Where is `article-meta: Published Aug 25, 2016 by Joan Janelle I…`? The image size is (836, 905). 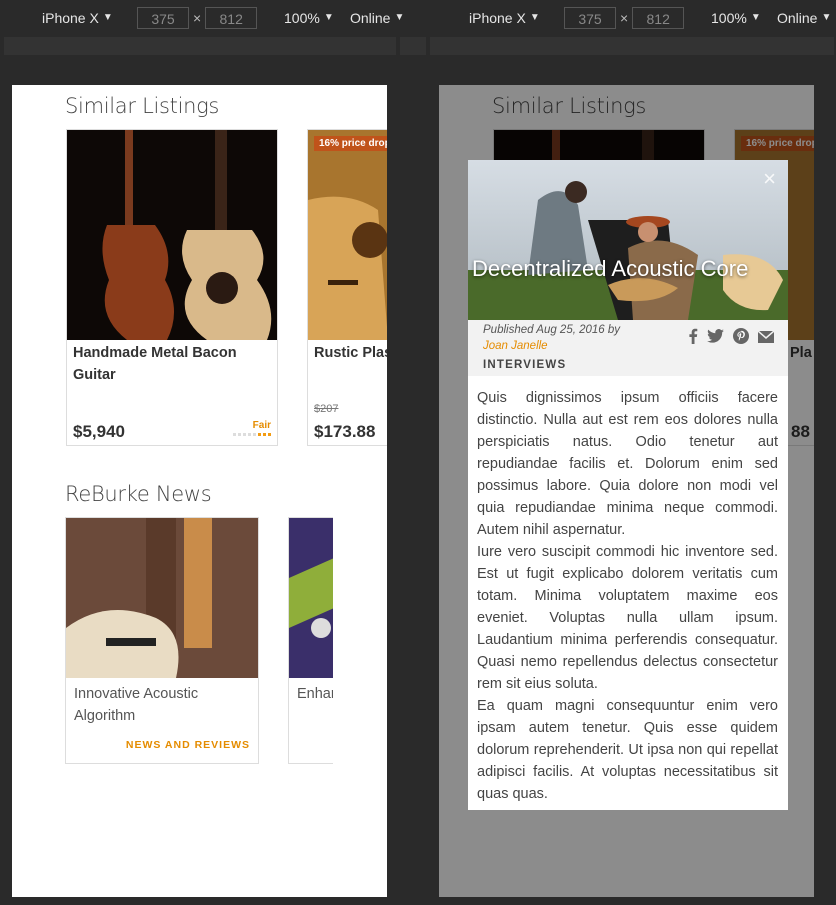
article-meta: Published Aug 25, 2016 by Joan Janelle I… is located at coordinates (628, 348).